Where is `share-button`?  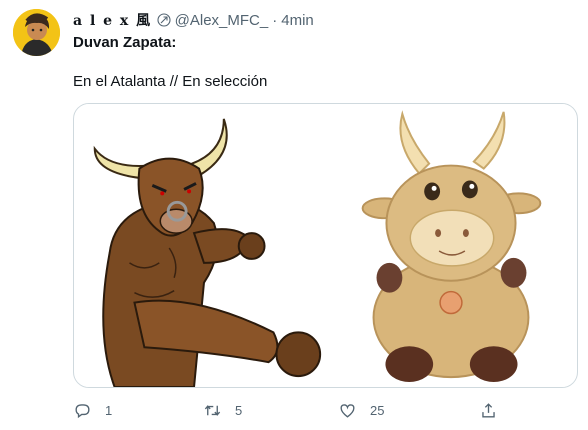
share-button is located at coordinates (488, 410).